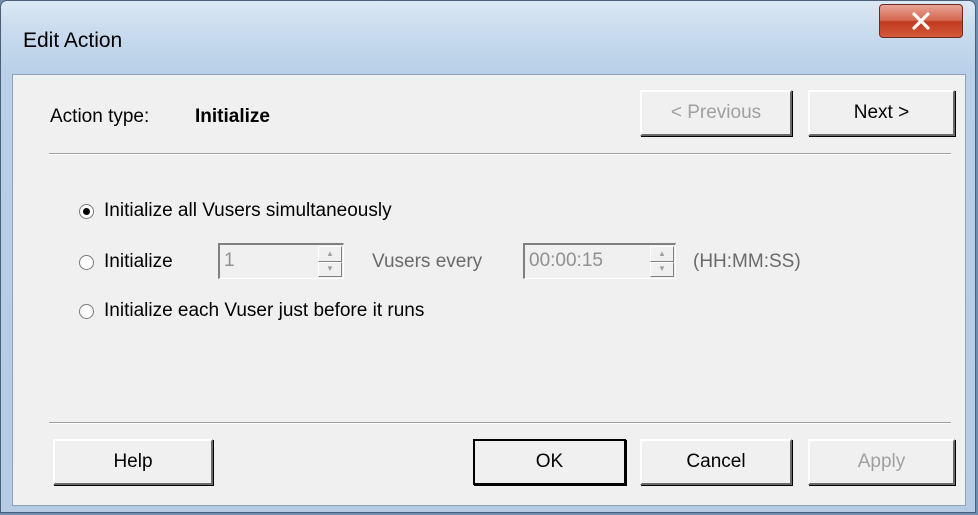  I want to click on interval-input, so click(588, 261).